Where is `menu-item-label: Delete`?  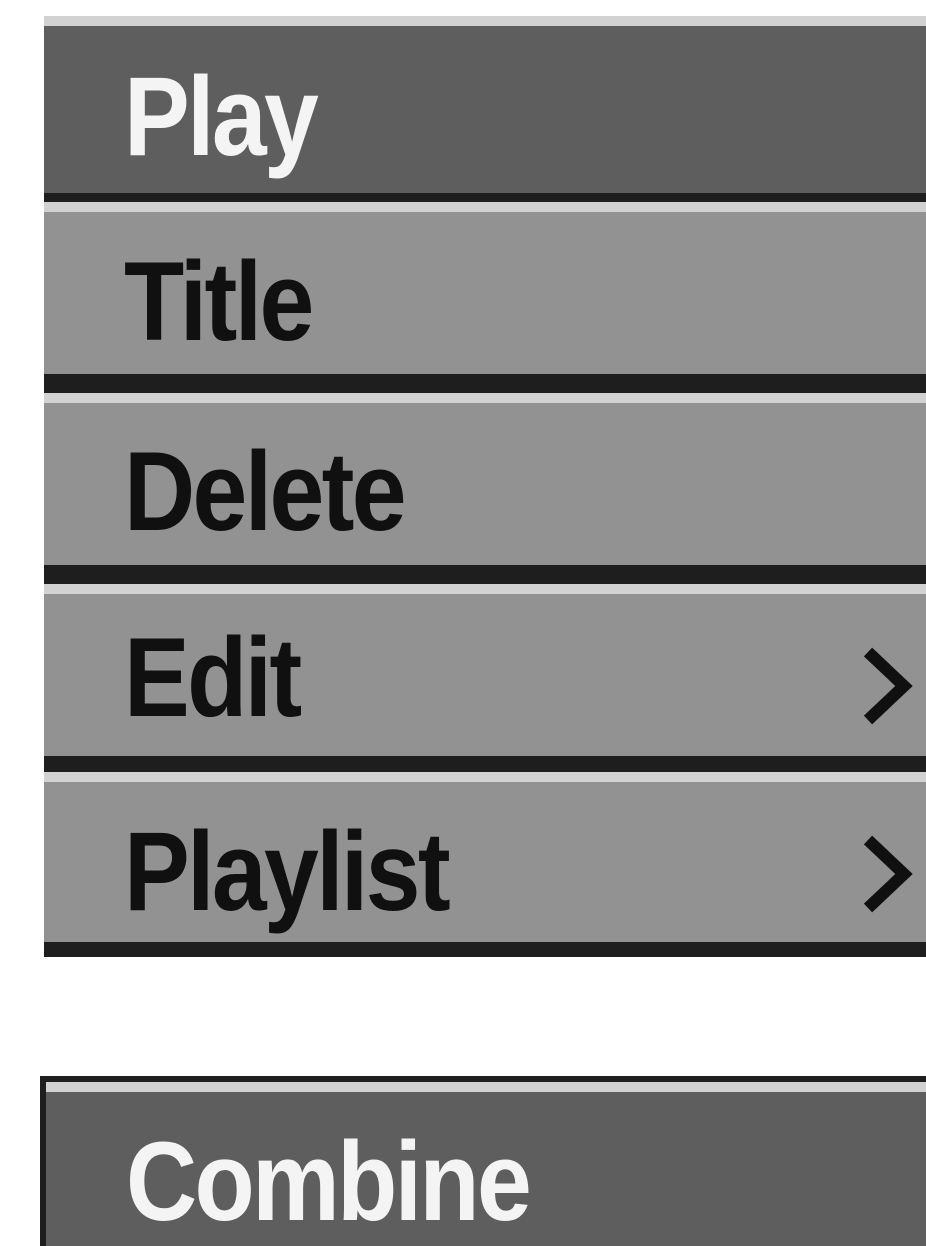
menu-item-label: Delete is located at coordinates (265, 491).